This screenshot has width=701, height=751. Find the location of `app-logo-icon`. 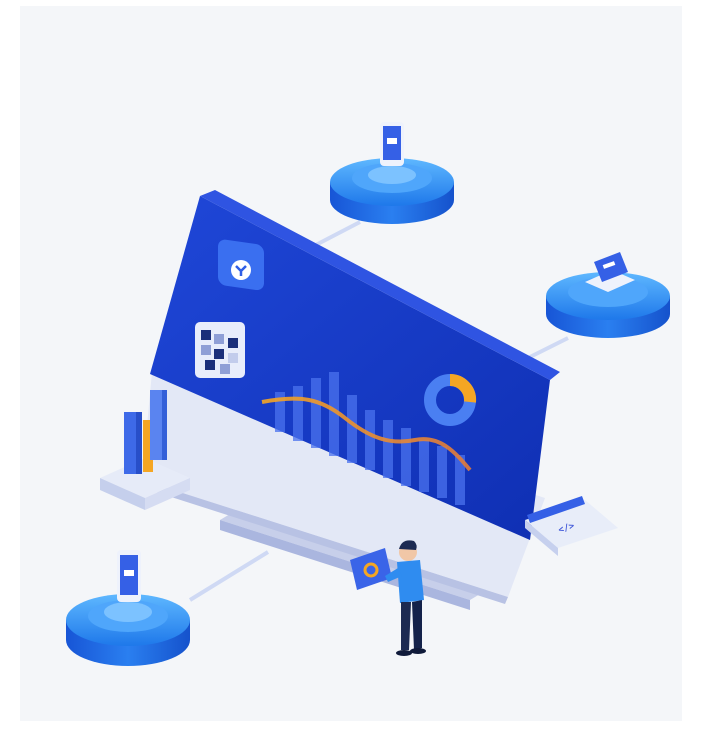

app-logo-icon is located at coordinates (241, 265).